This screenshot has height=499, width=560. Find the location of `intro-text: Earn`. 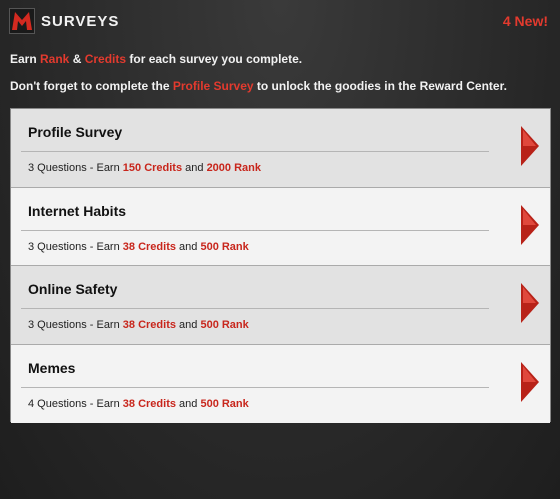

intro-text: Earn is located at coordinates (25, 59).